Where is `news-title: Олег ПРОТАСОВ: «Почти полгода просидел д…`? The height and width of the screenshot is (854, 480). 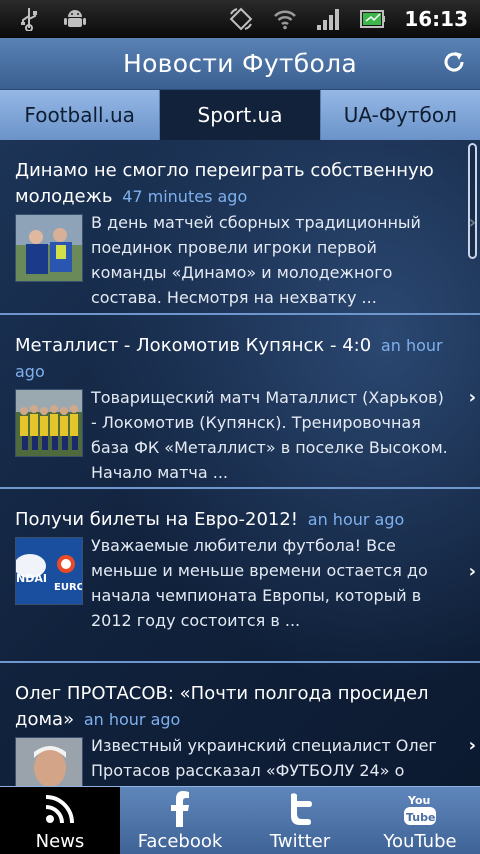
news-title: Олег ПРОТАСОВ: «Почти полгода просидел д… is located at coordinates (222, 706).